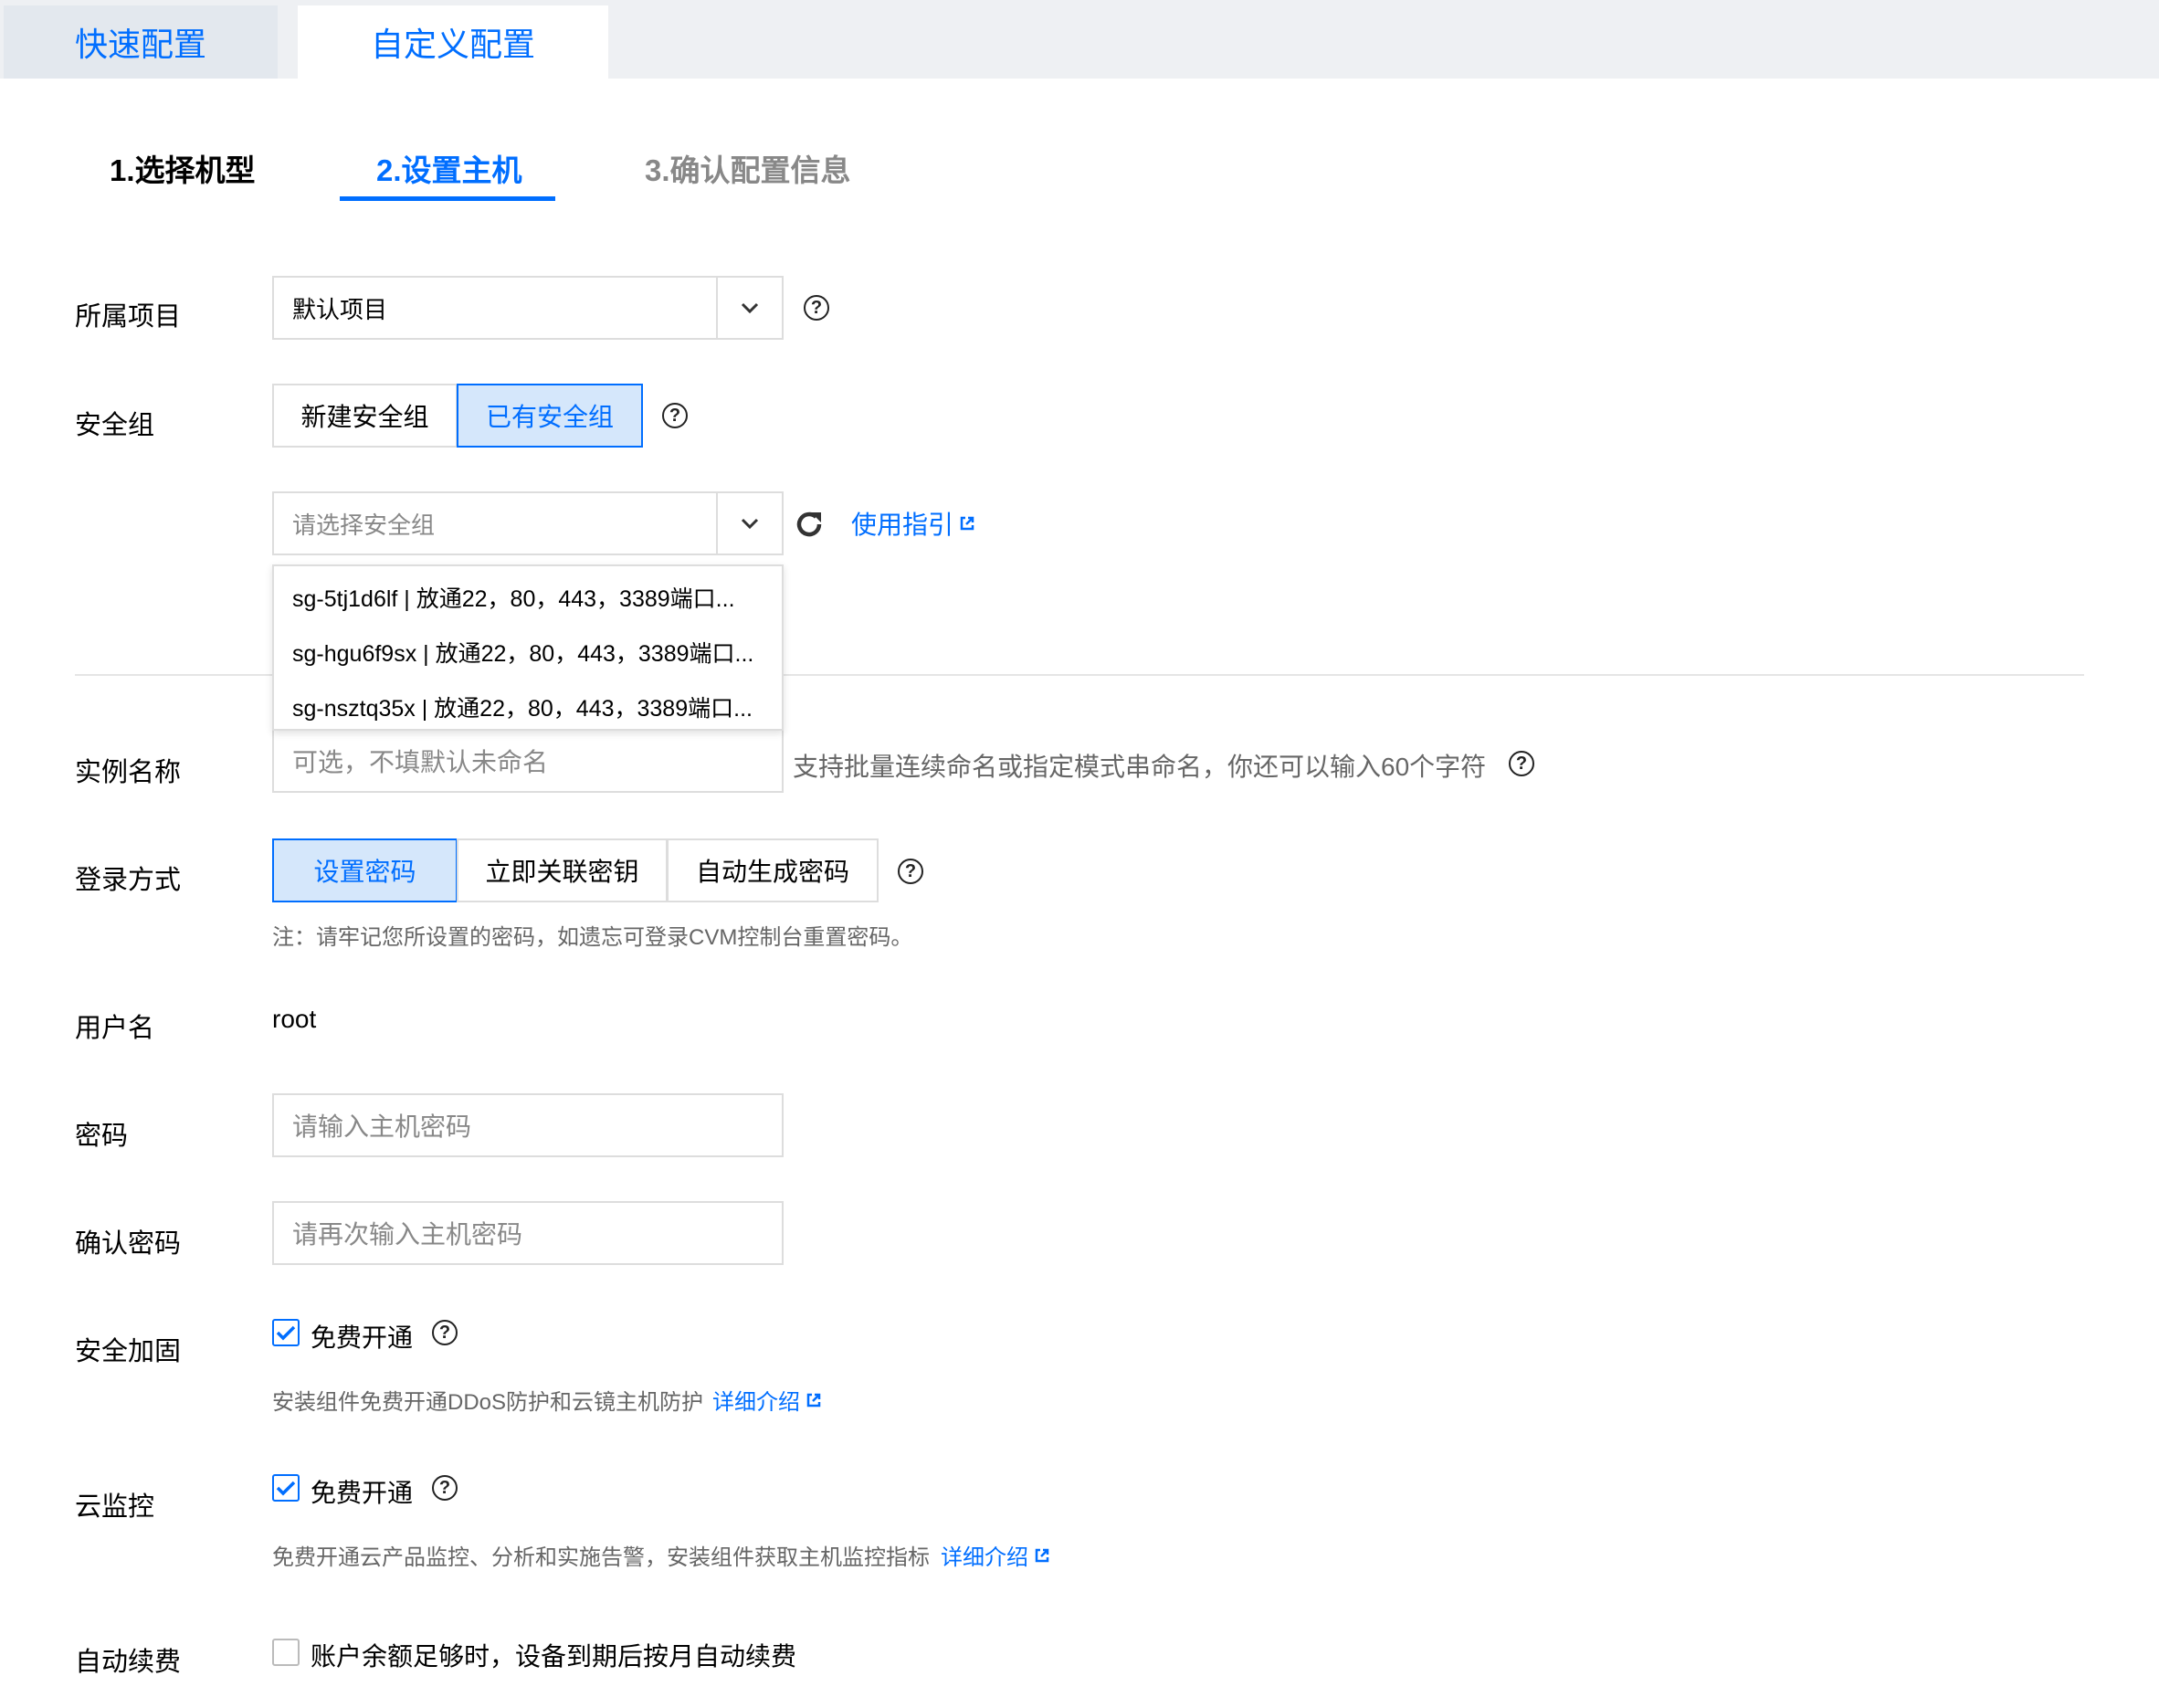 Image resolution: width=2159 pixels, height=1708 pixels. I want to click on step-confirm-config: 3.确认配置信息, so click(748, 168).